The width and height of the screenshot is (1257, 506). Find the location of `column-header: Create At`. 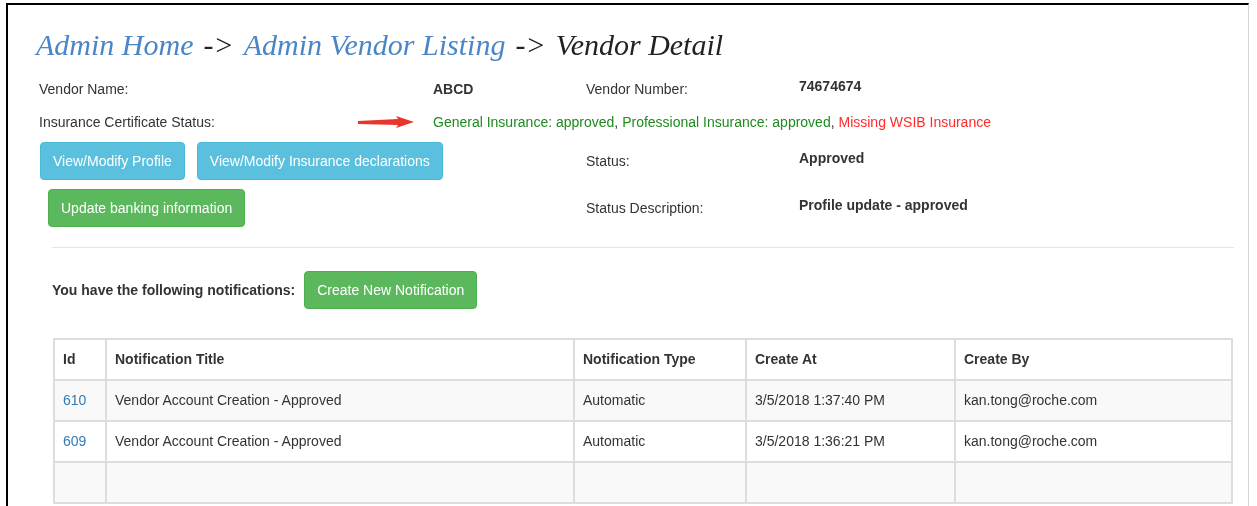

column-header: Create At is located at coordinates (850, 359).